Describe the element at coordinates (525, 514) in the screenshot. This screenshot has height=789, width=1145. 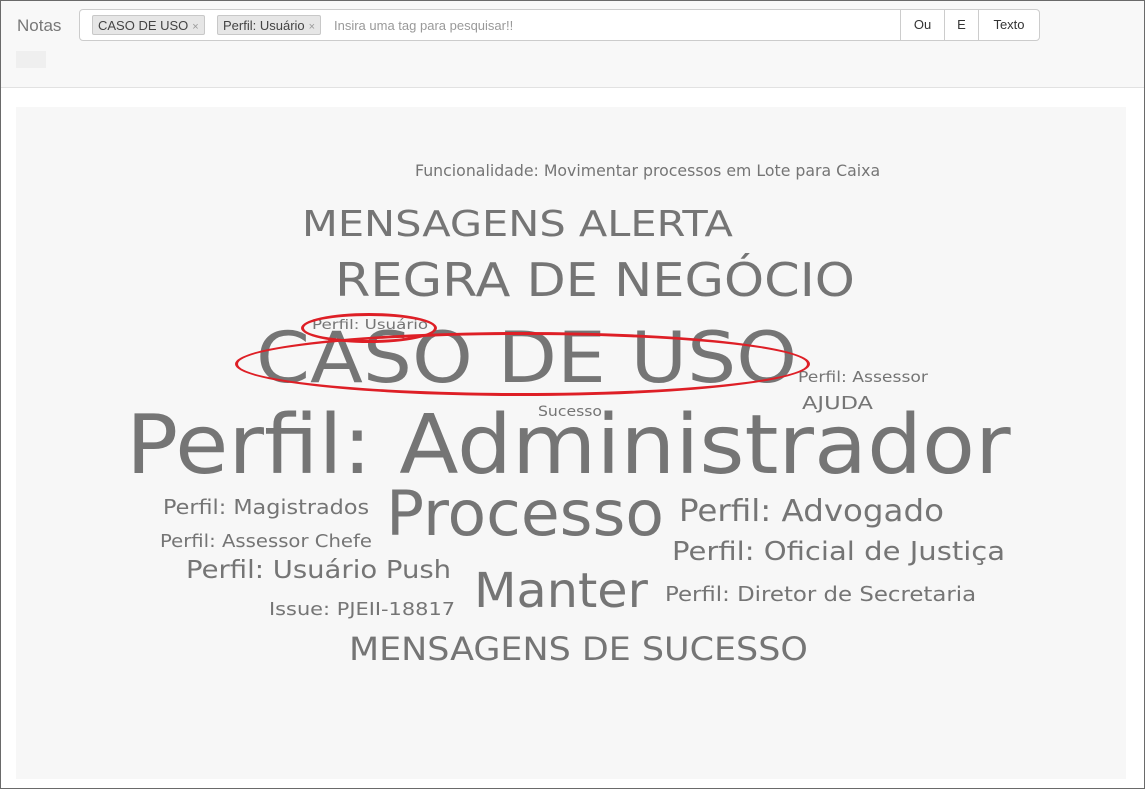
I see `tag-processo: Processo` at that location.